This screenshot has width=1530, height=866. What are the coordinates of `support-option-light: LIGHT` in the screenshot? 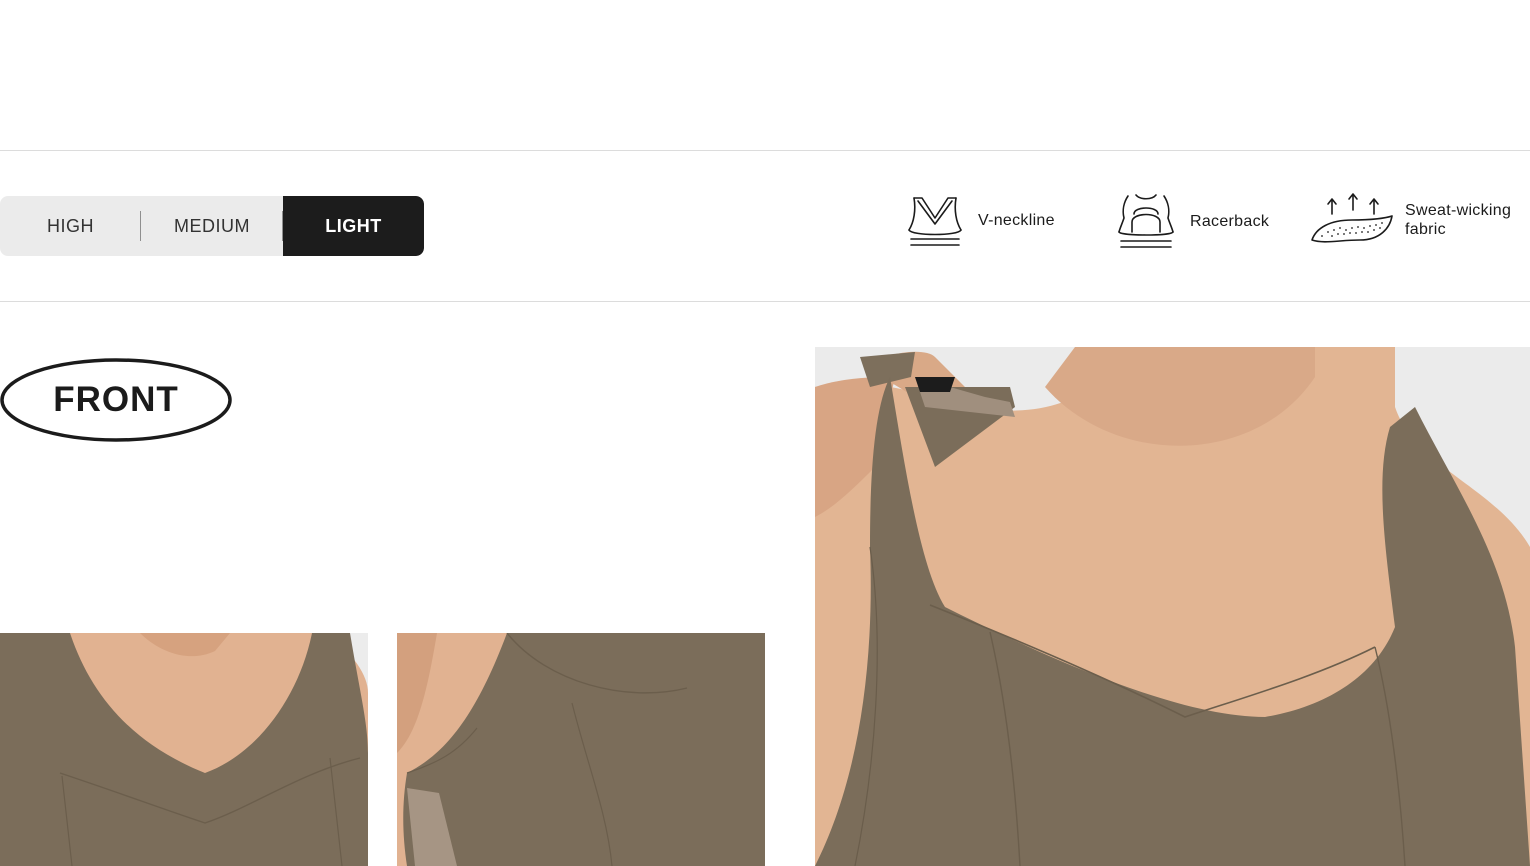 It's located at (353, 226).